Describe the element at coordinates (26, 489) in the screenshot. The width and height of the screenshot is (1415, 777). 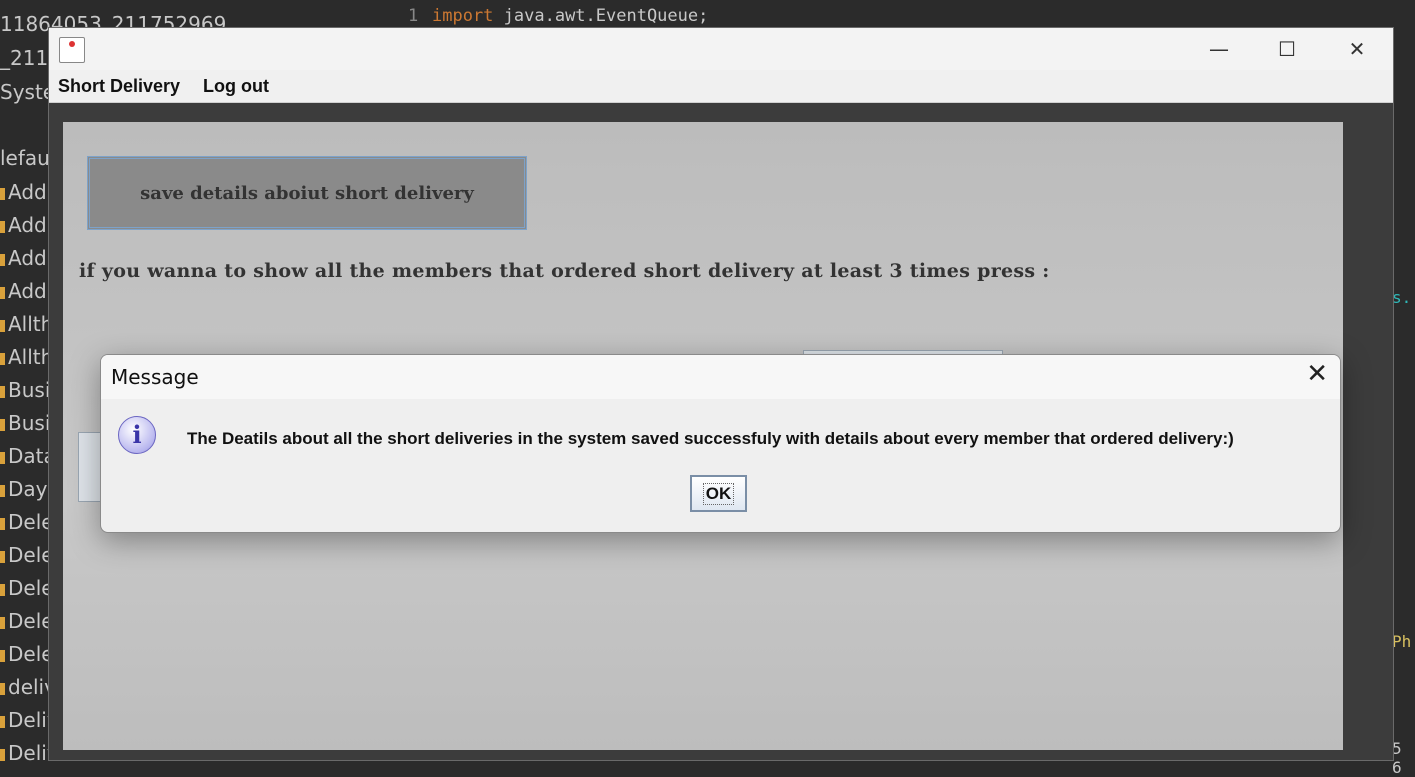
I see `tree-row: Dayl` at that location.